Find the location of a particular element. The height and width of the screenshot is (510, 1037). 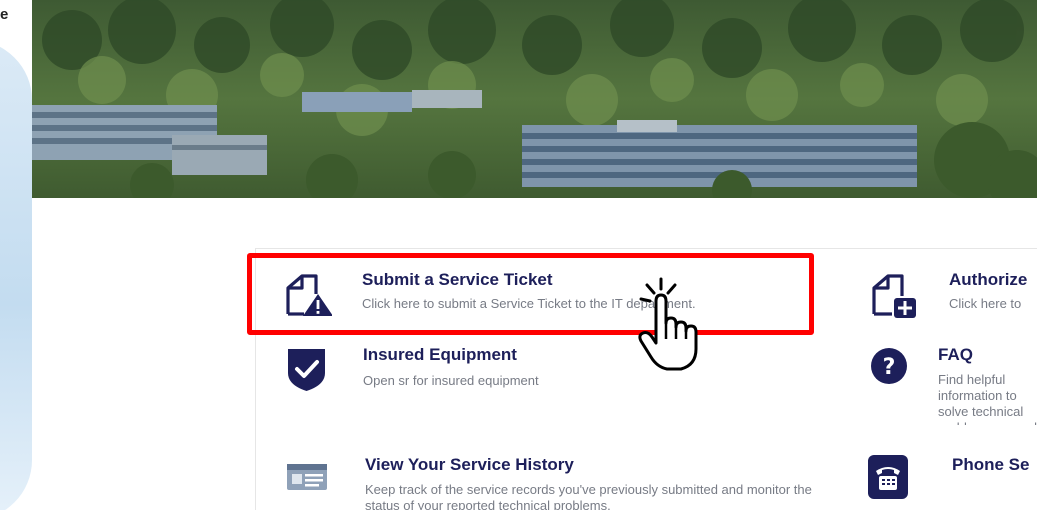

phone-card: Phone Se is located at coordinates (952, 482).